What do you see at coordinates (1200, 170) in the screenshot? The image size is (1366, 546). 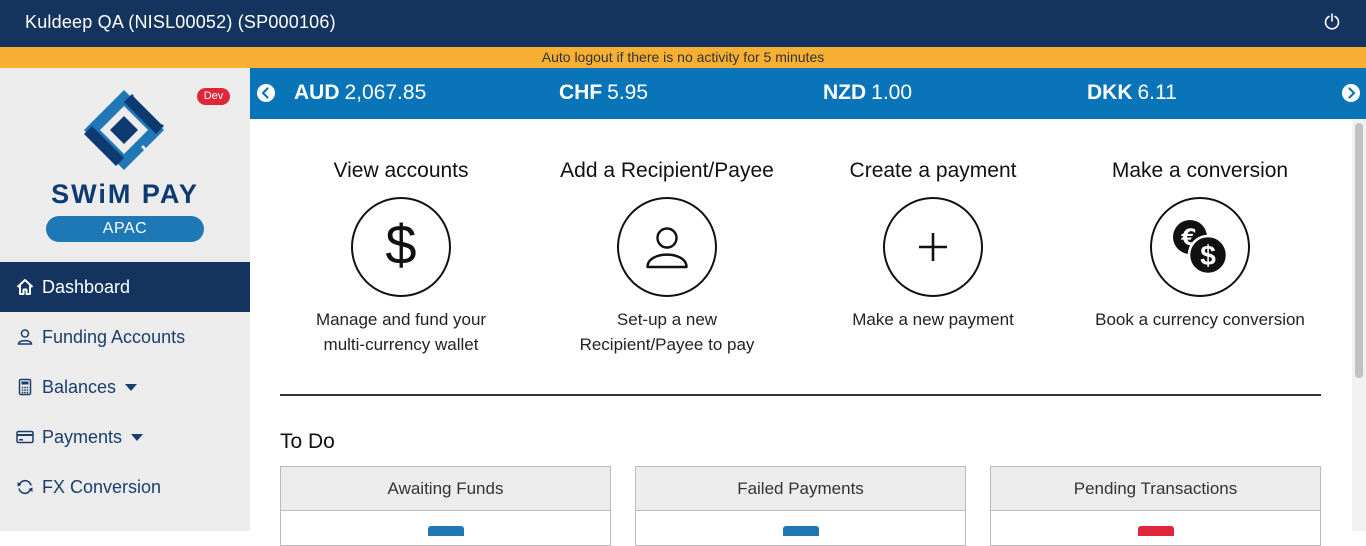 I see `action-title: Make a conversion` at bounding box center [1200, 170].